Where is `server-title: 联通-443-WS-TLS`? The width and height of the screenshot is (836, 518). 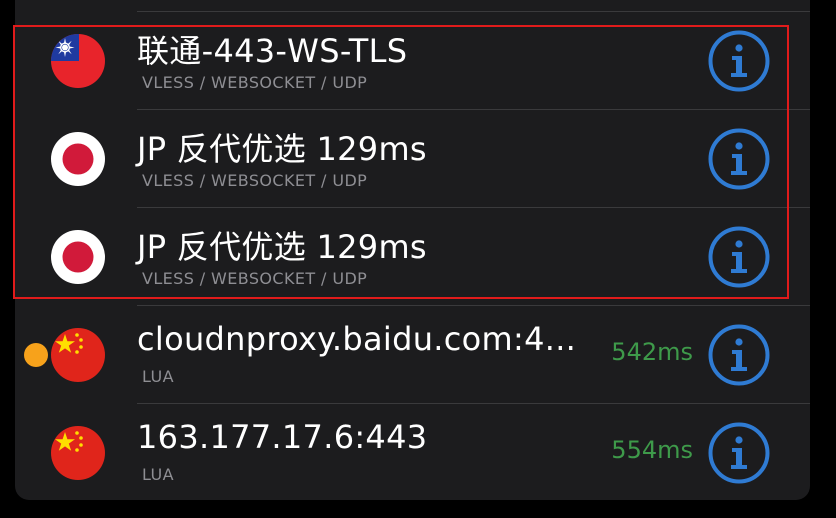 server-title: 联通-443-WS-TLS is located at coordinates (272, 51).